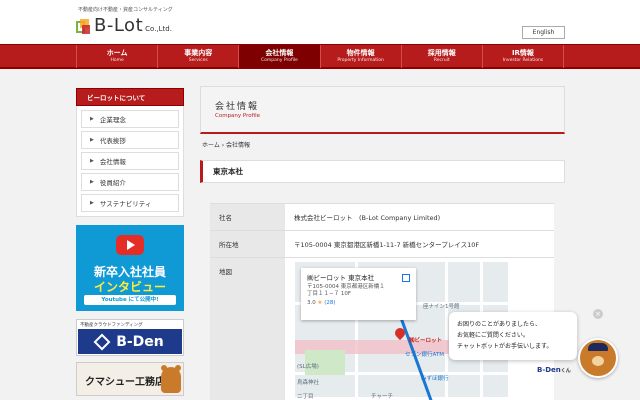 The image size is (640, 400). What do you see at coordinates (329, 294) in the screenshot?
I see `map-card-address2: 丁目１１−７ 10F` at bounding box center [329, 294].